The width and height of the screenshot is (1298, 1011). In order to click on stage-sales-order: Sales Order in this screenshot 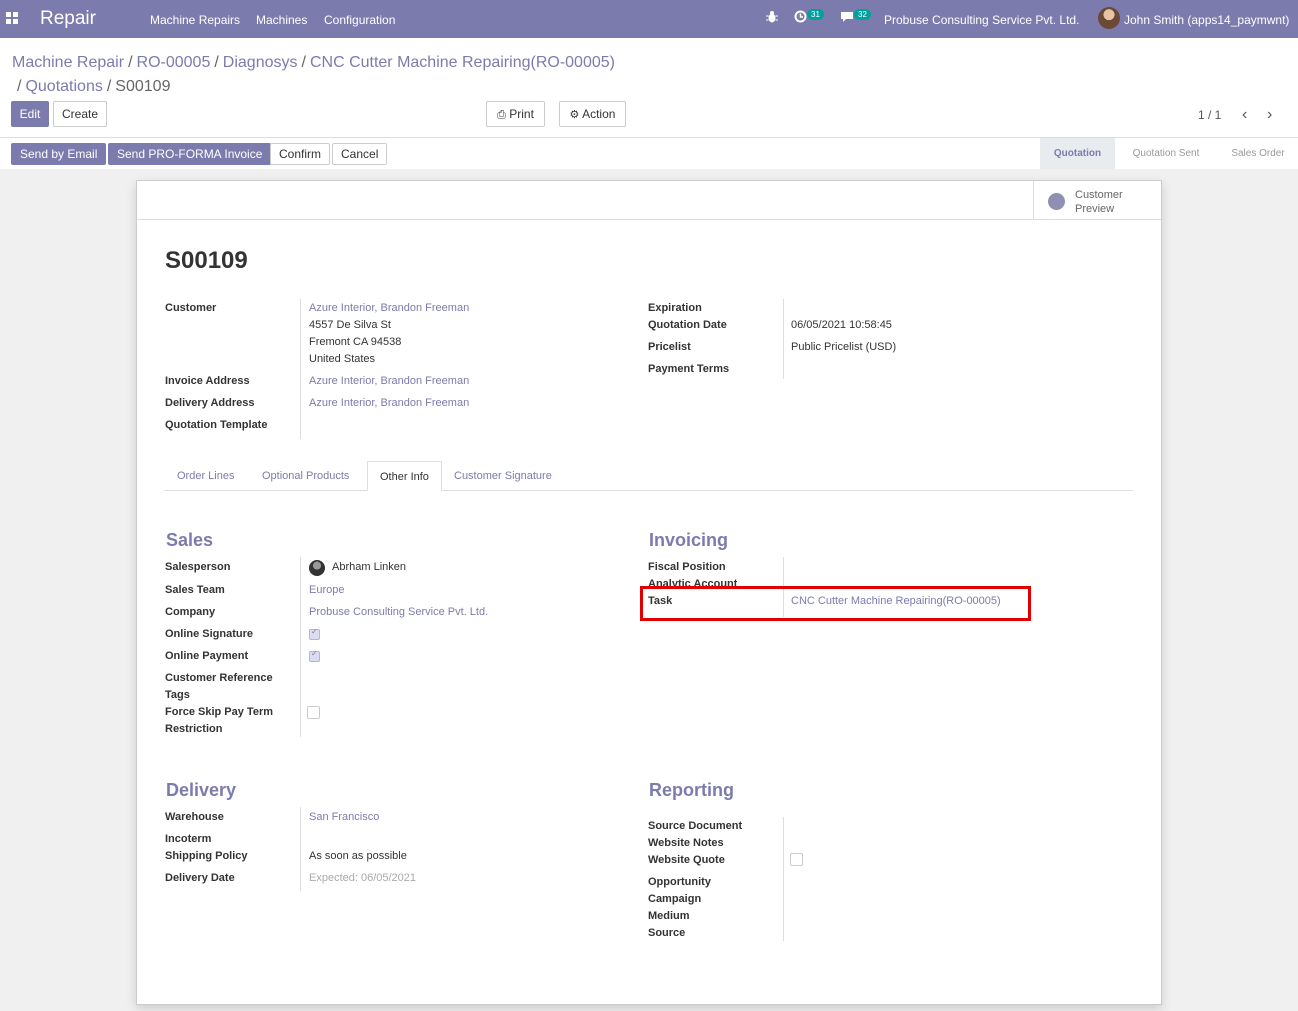, I will do `click(1258, 153)`.